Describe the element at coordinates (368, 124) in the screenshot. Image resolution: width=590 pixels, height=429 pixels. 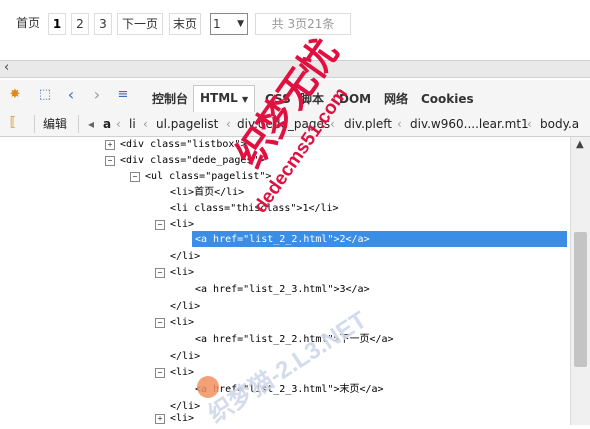
I see `breadcrumb-item-div-pleft: div.pleft` at that location.